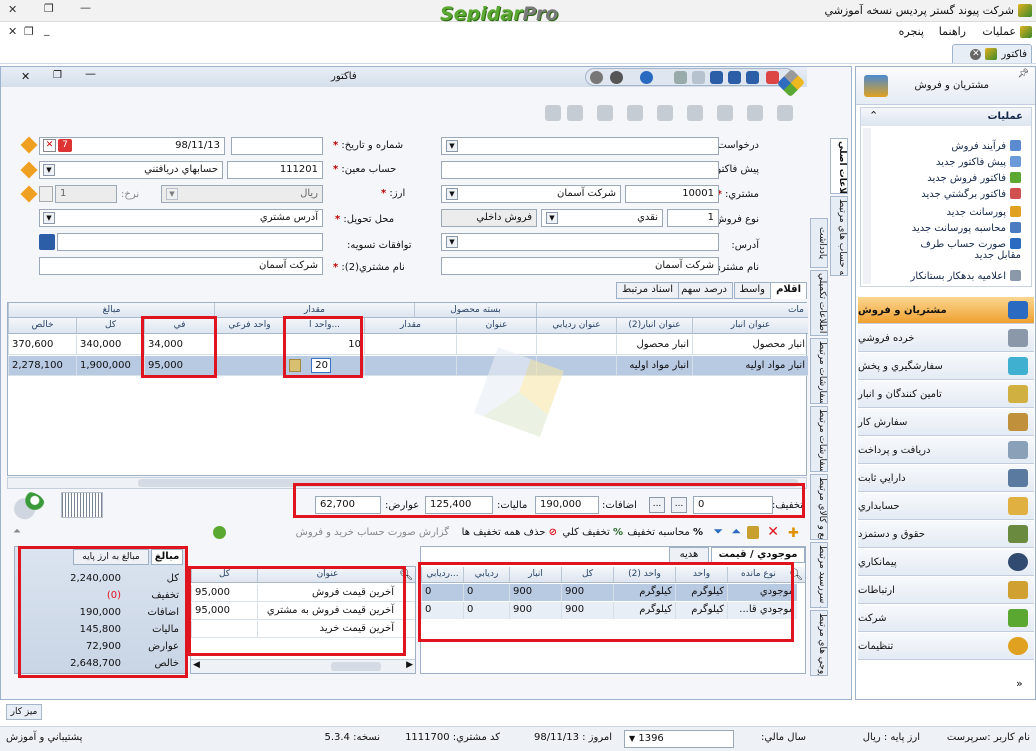 This screenshot has width=1036, height=751. What do you see at coordinates (725, 113) in the screenshot?
I see `new-doc-icon` at bounding box center [725, 113].